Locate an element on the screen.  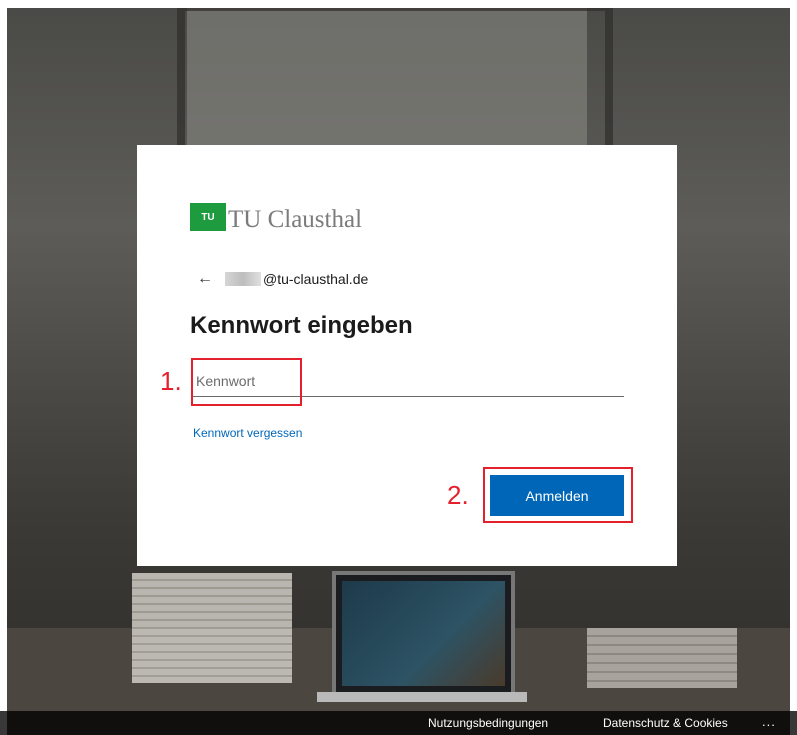
laptop-screen is located at coordinates (423, 633).